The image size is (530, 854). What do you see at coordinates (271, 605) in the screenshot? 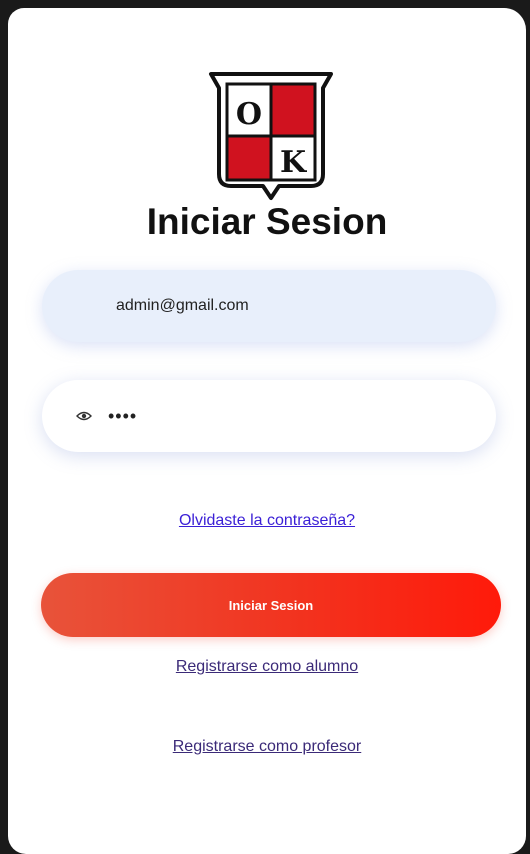
I see `login-button: Iniciar Sesion` at bounding box center [271, 605].